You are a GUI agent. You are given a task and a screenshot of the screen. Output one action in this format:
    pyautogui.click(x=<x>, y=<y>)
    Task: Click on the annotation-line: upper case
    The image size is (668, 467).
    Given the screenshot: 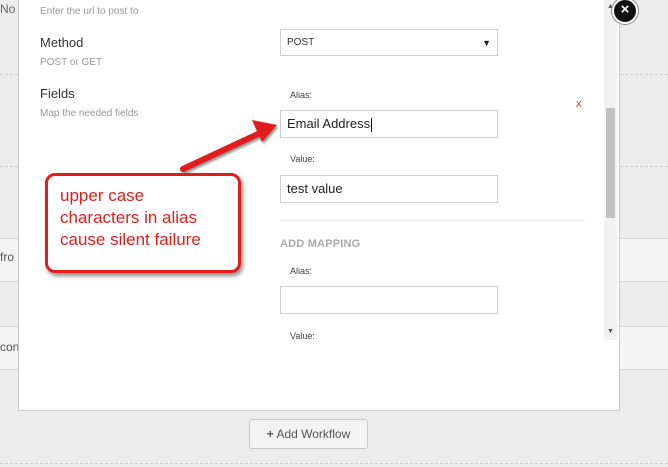 What is the action you would take?
    pyautogui.click(x=102, y=195)
    